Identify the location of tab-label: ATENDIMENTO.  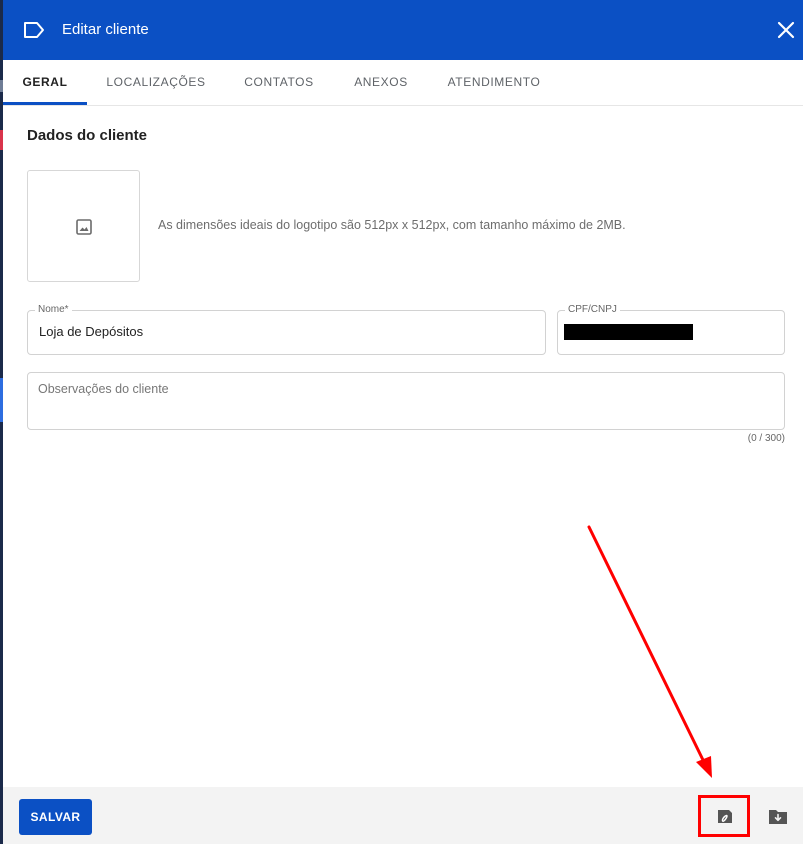
(494, 82).